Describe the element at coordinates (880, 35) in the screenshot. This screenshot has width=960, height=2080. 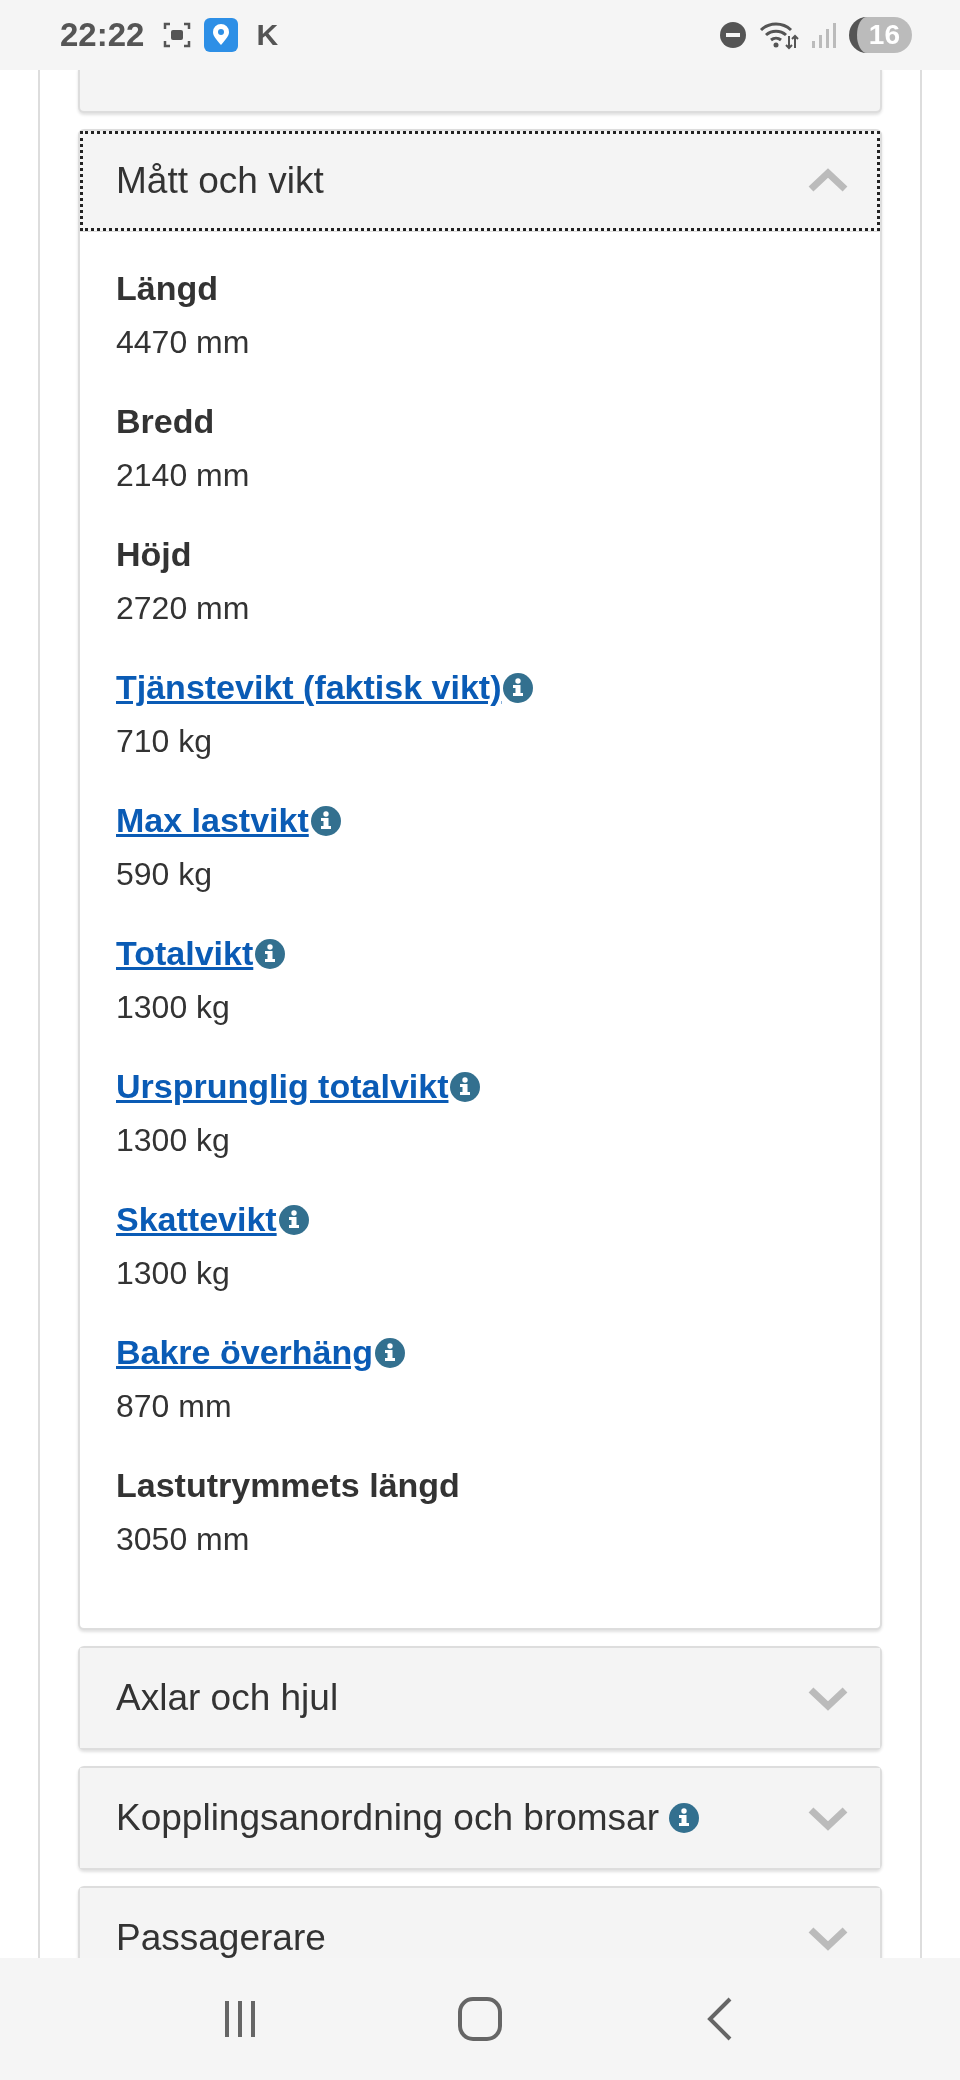
I see `battery-indicator: 16` at that location.